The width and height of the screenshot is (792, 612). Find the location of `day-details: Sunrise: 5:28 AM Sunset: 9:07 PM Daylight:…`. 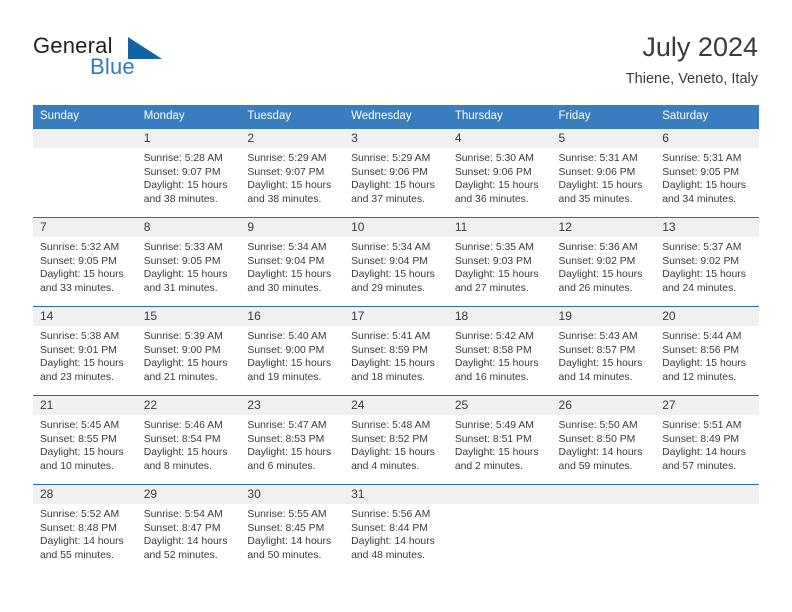

day-details: Sunrise: 5:28 AM Sunset: 9:07 PM Daylight:… is located at coordinates (189, 177).